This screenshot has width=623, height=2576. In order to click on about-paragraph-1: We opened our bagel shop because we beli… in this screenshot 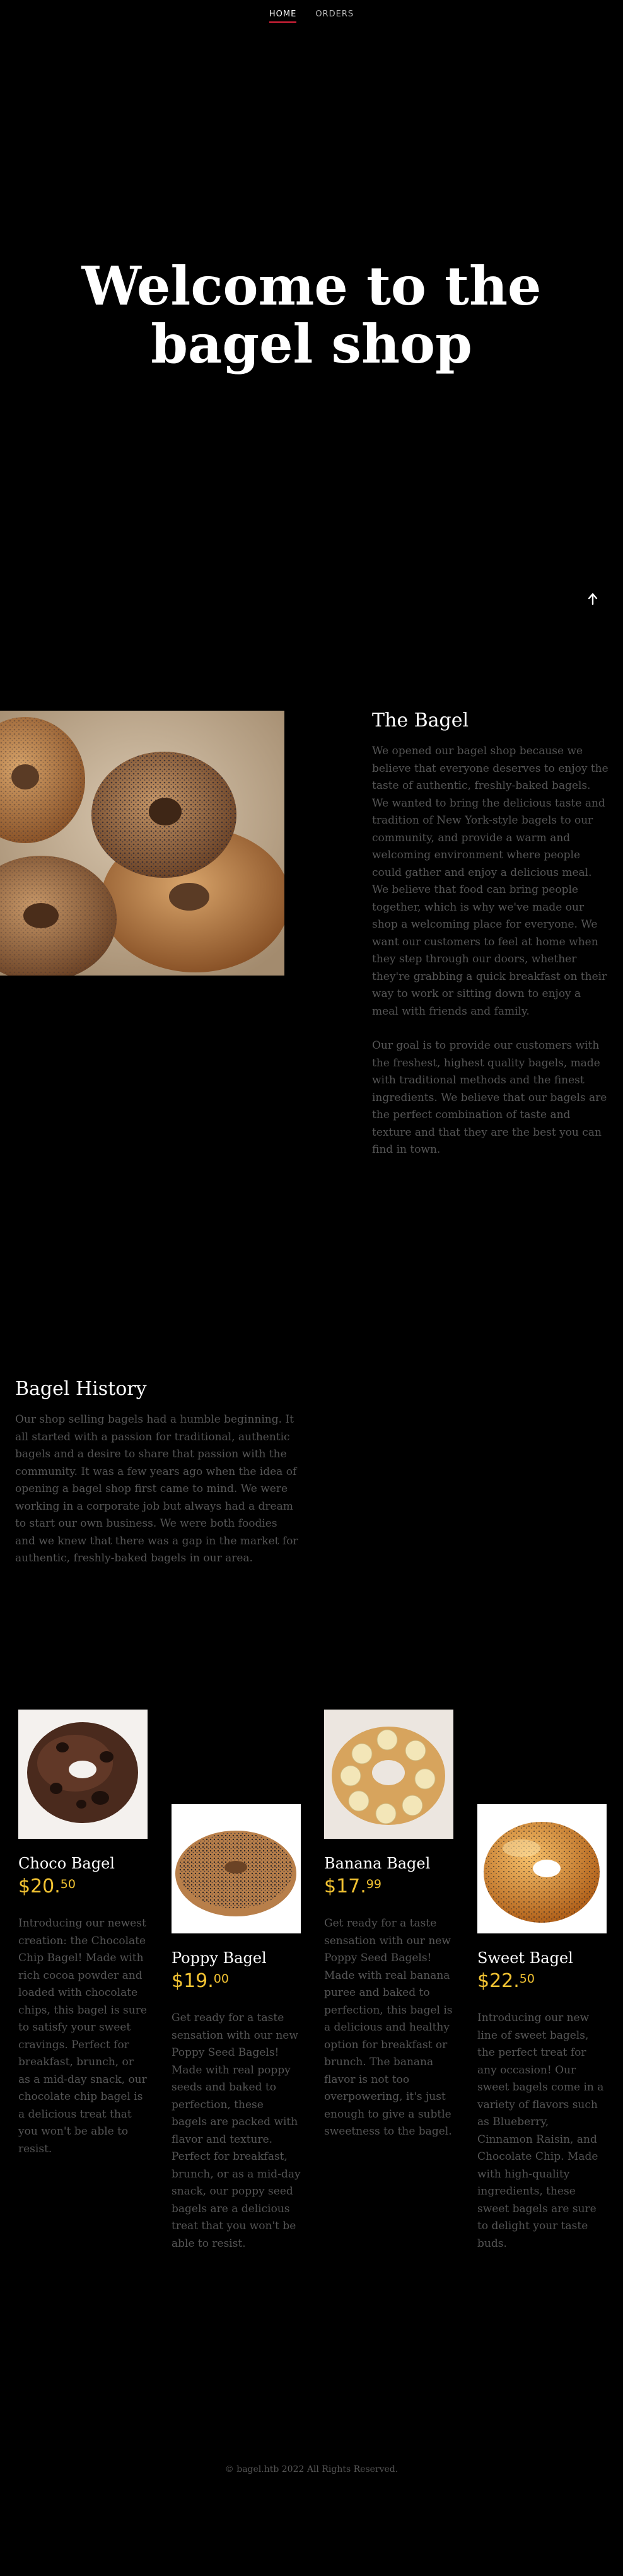, I will do `click(490, 882)`.